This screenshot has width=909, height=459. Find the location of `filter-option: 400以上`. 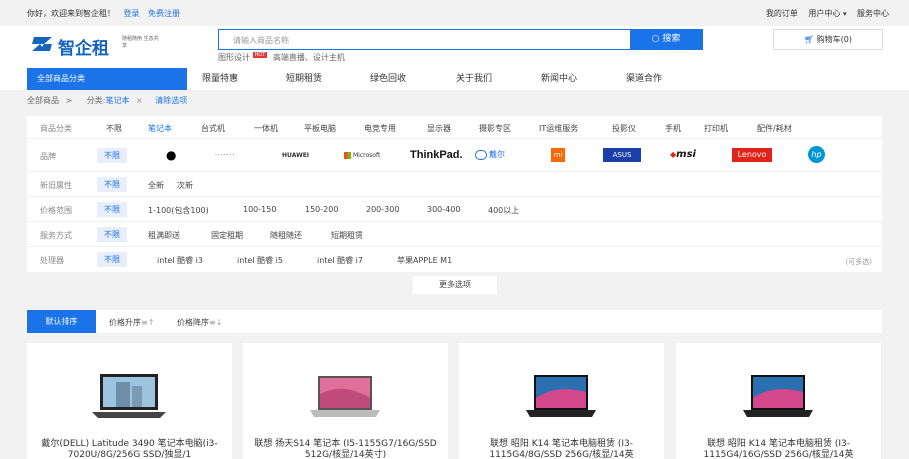

filter-option: 400以上 is located at coordinates (503, 210).